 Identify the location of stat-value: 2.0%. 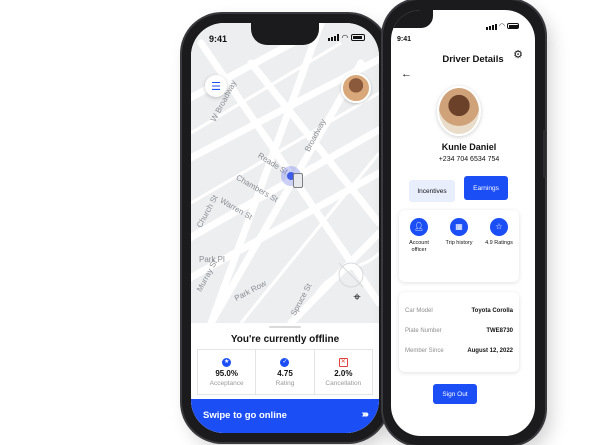
(343, 373).